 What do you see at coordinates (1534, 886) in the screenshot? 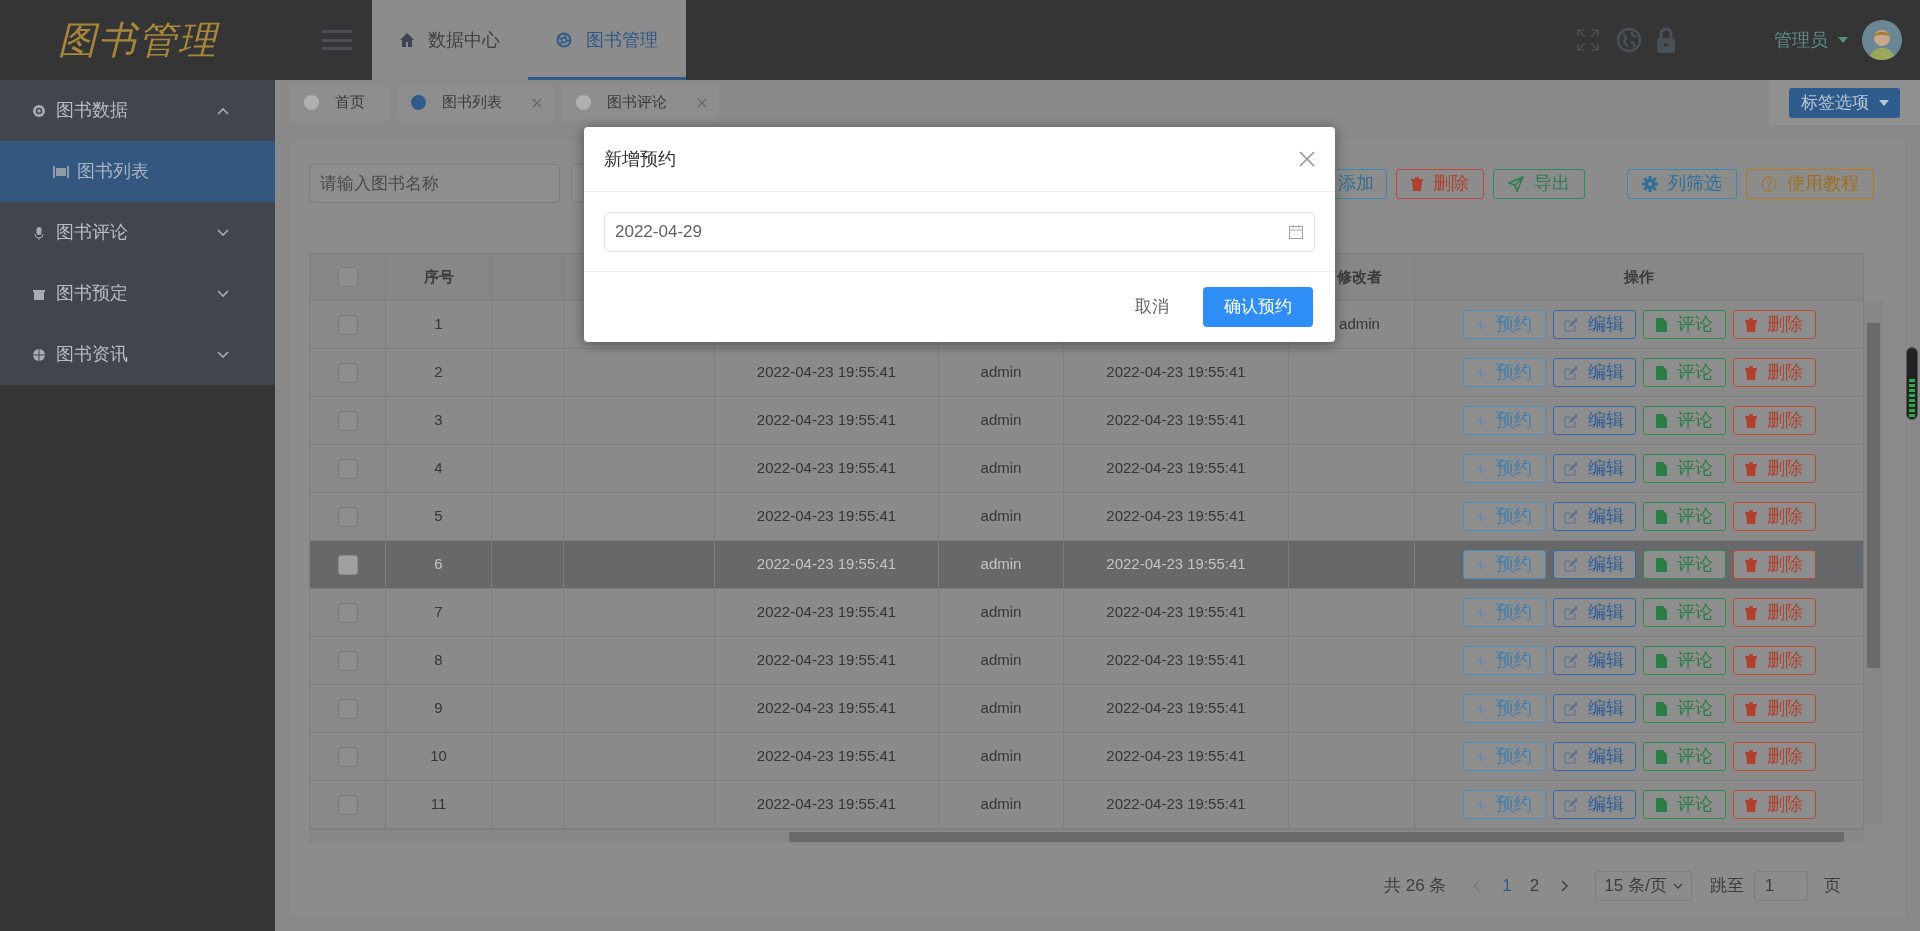
I see `page-number: 2` at bounding box center [1534, 886].